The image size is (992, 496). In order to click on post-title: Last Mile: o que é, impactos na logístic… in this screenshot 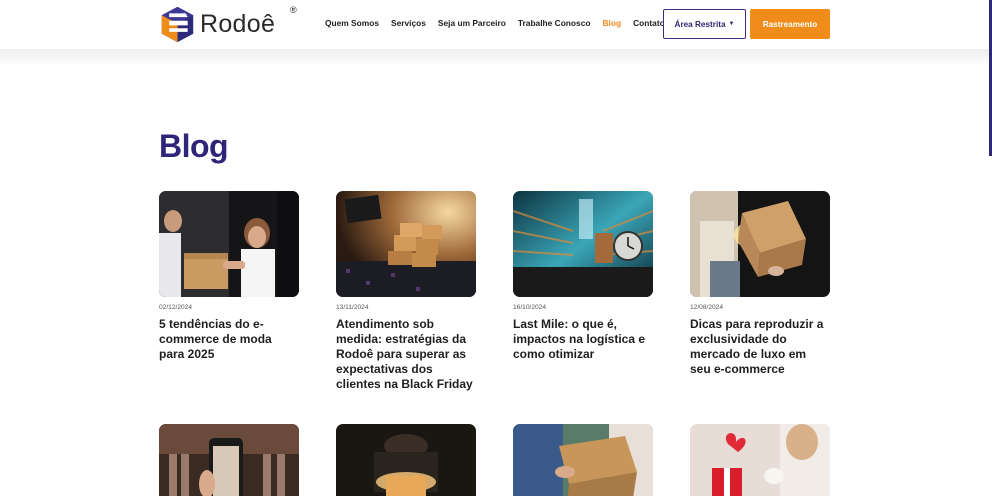, I will do `click(583, 339)`.